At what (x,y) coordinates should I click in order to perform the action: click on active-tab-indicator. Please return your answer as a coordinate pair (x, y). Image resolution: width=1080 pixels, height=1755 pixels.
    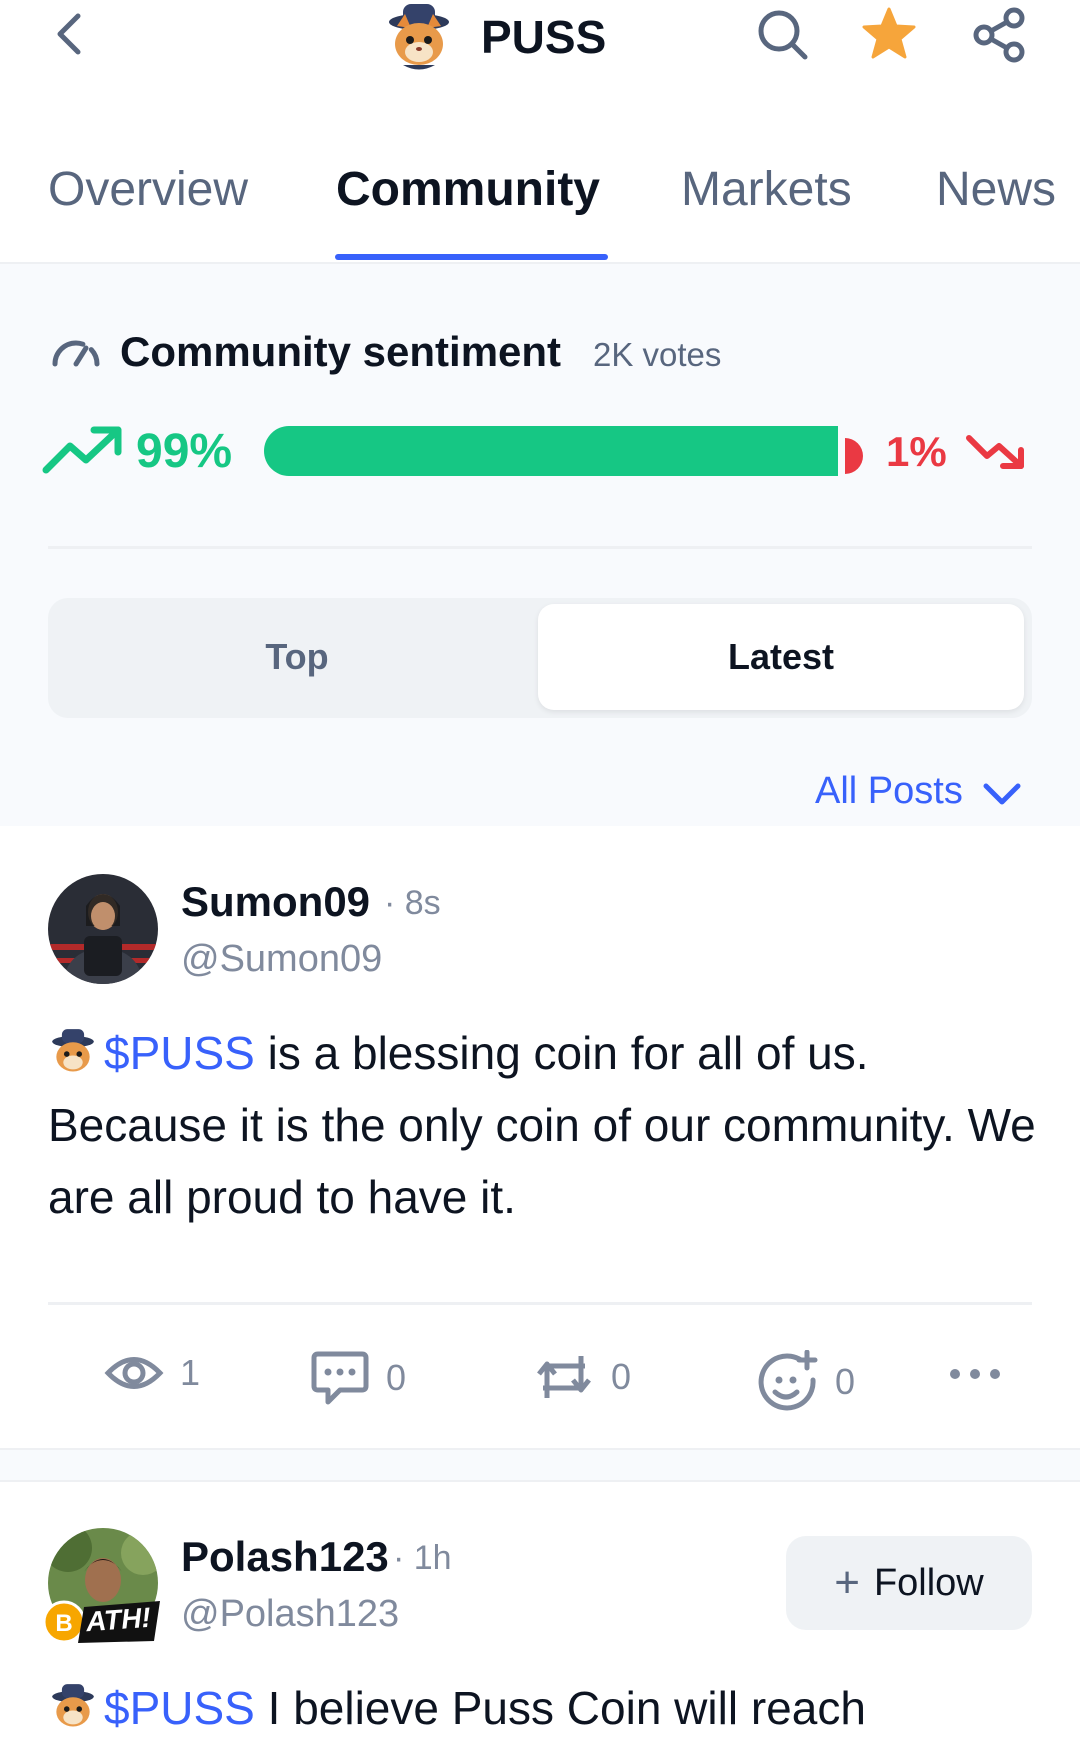
    Looking at the image, I should click on (471, 257).